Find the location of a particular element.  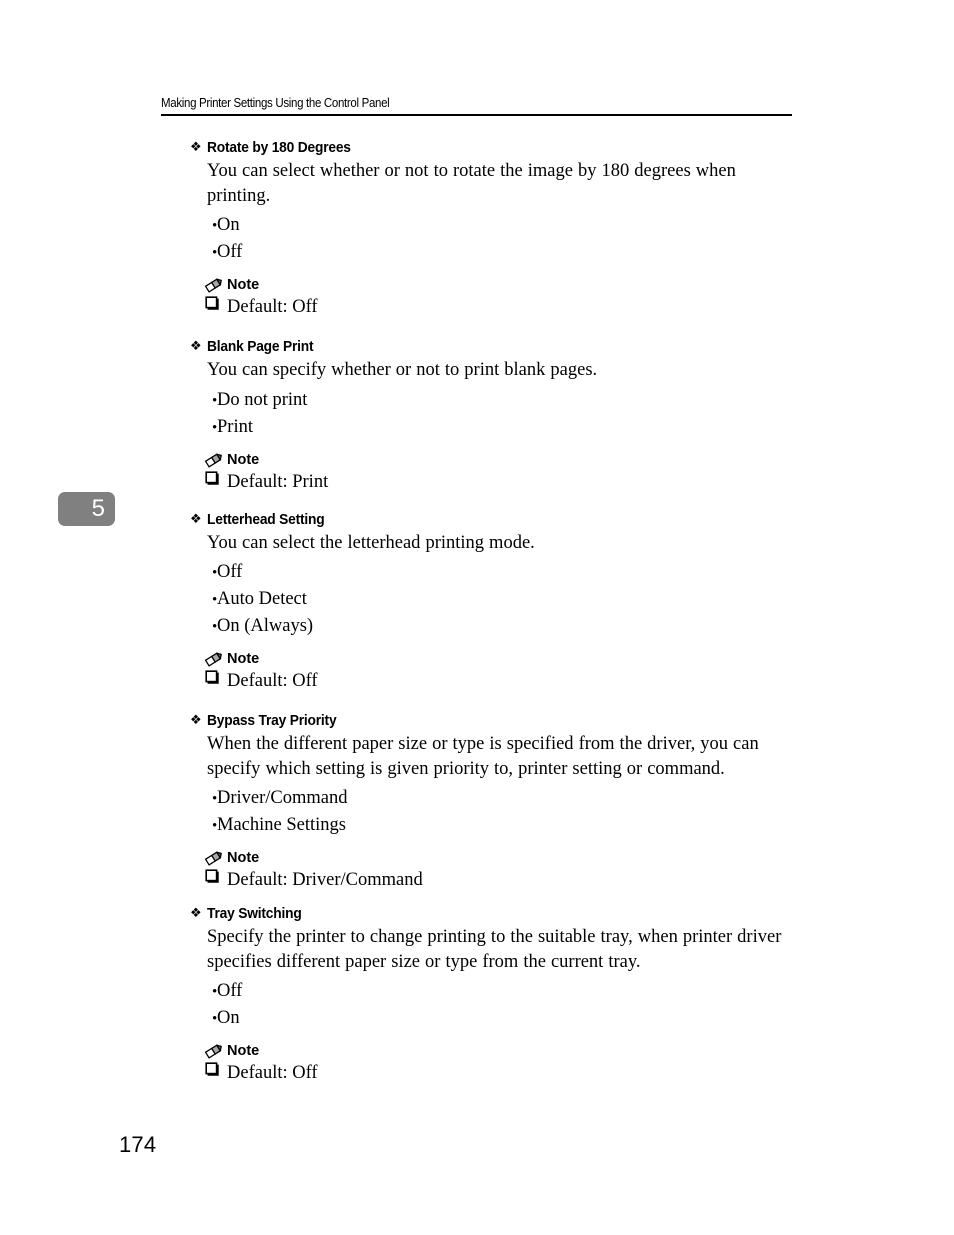

option-list: • On • Off is located at coordinates (491, 239).